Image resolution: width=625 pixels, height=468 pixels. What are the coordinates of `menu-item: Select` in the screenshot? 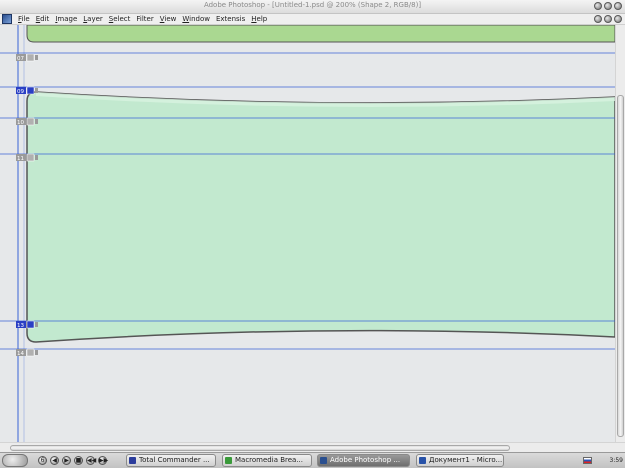 It's located at (120, 19).